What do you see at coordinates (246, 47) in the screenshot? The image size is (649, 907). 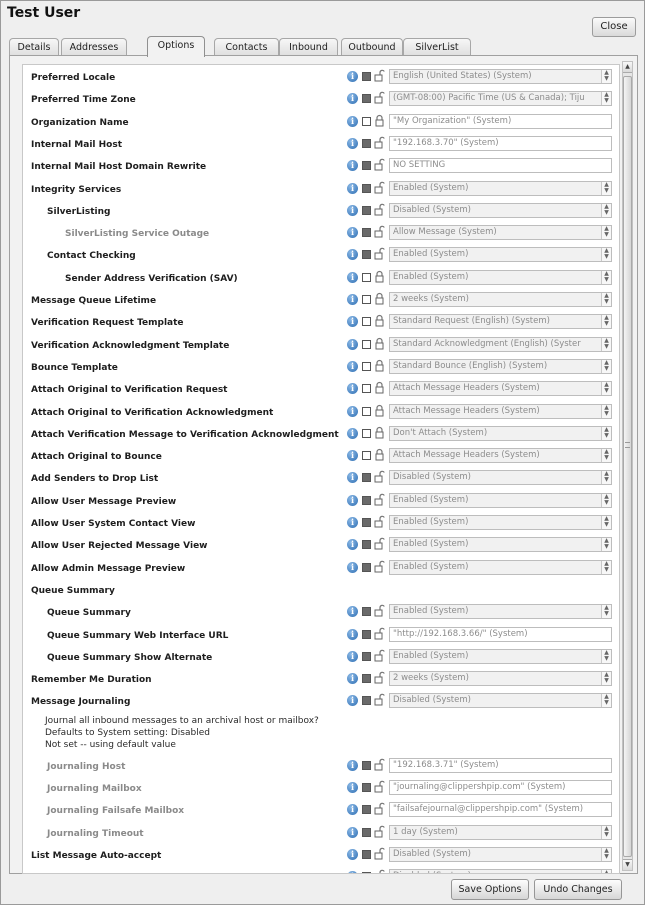 I see `tab-contacts: Contacts` at bounding box center [246, 47].